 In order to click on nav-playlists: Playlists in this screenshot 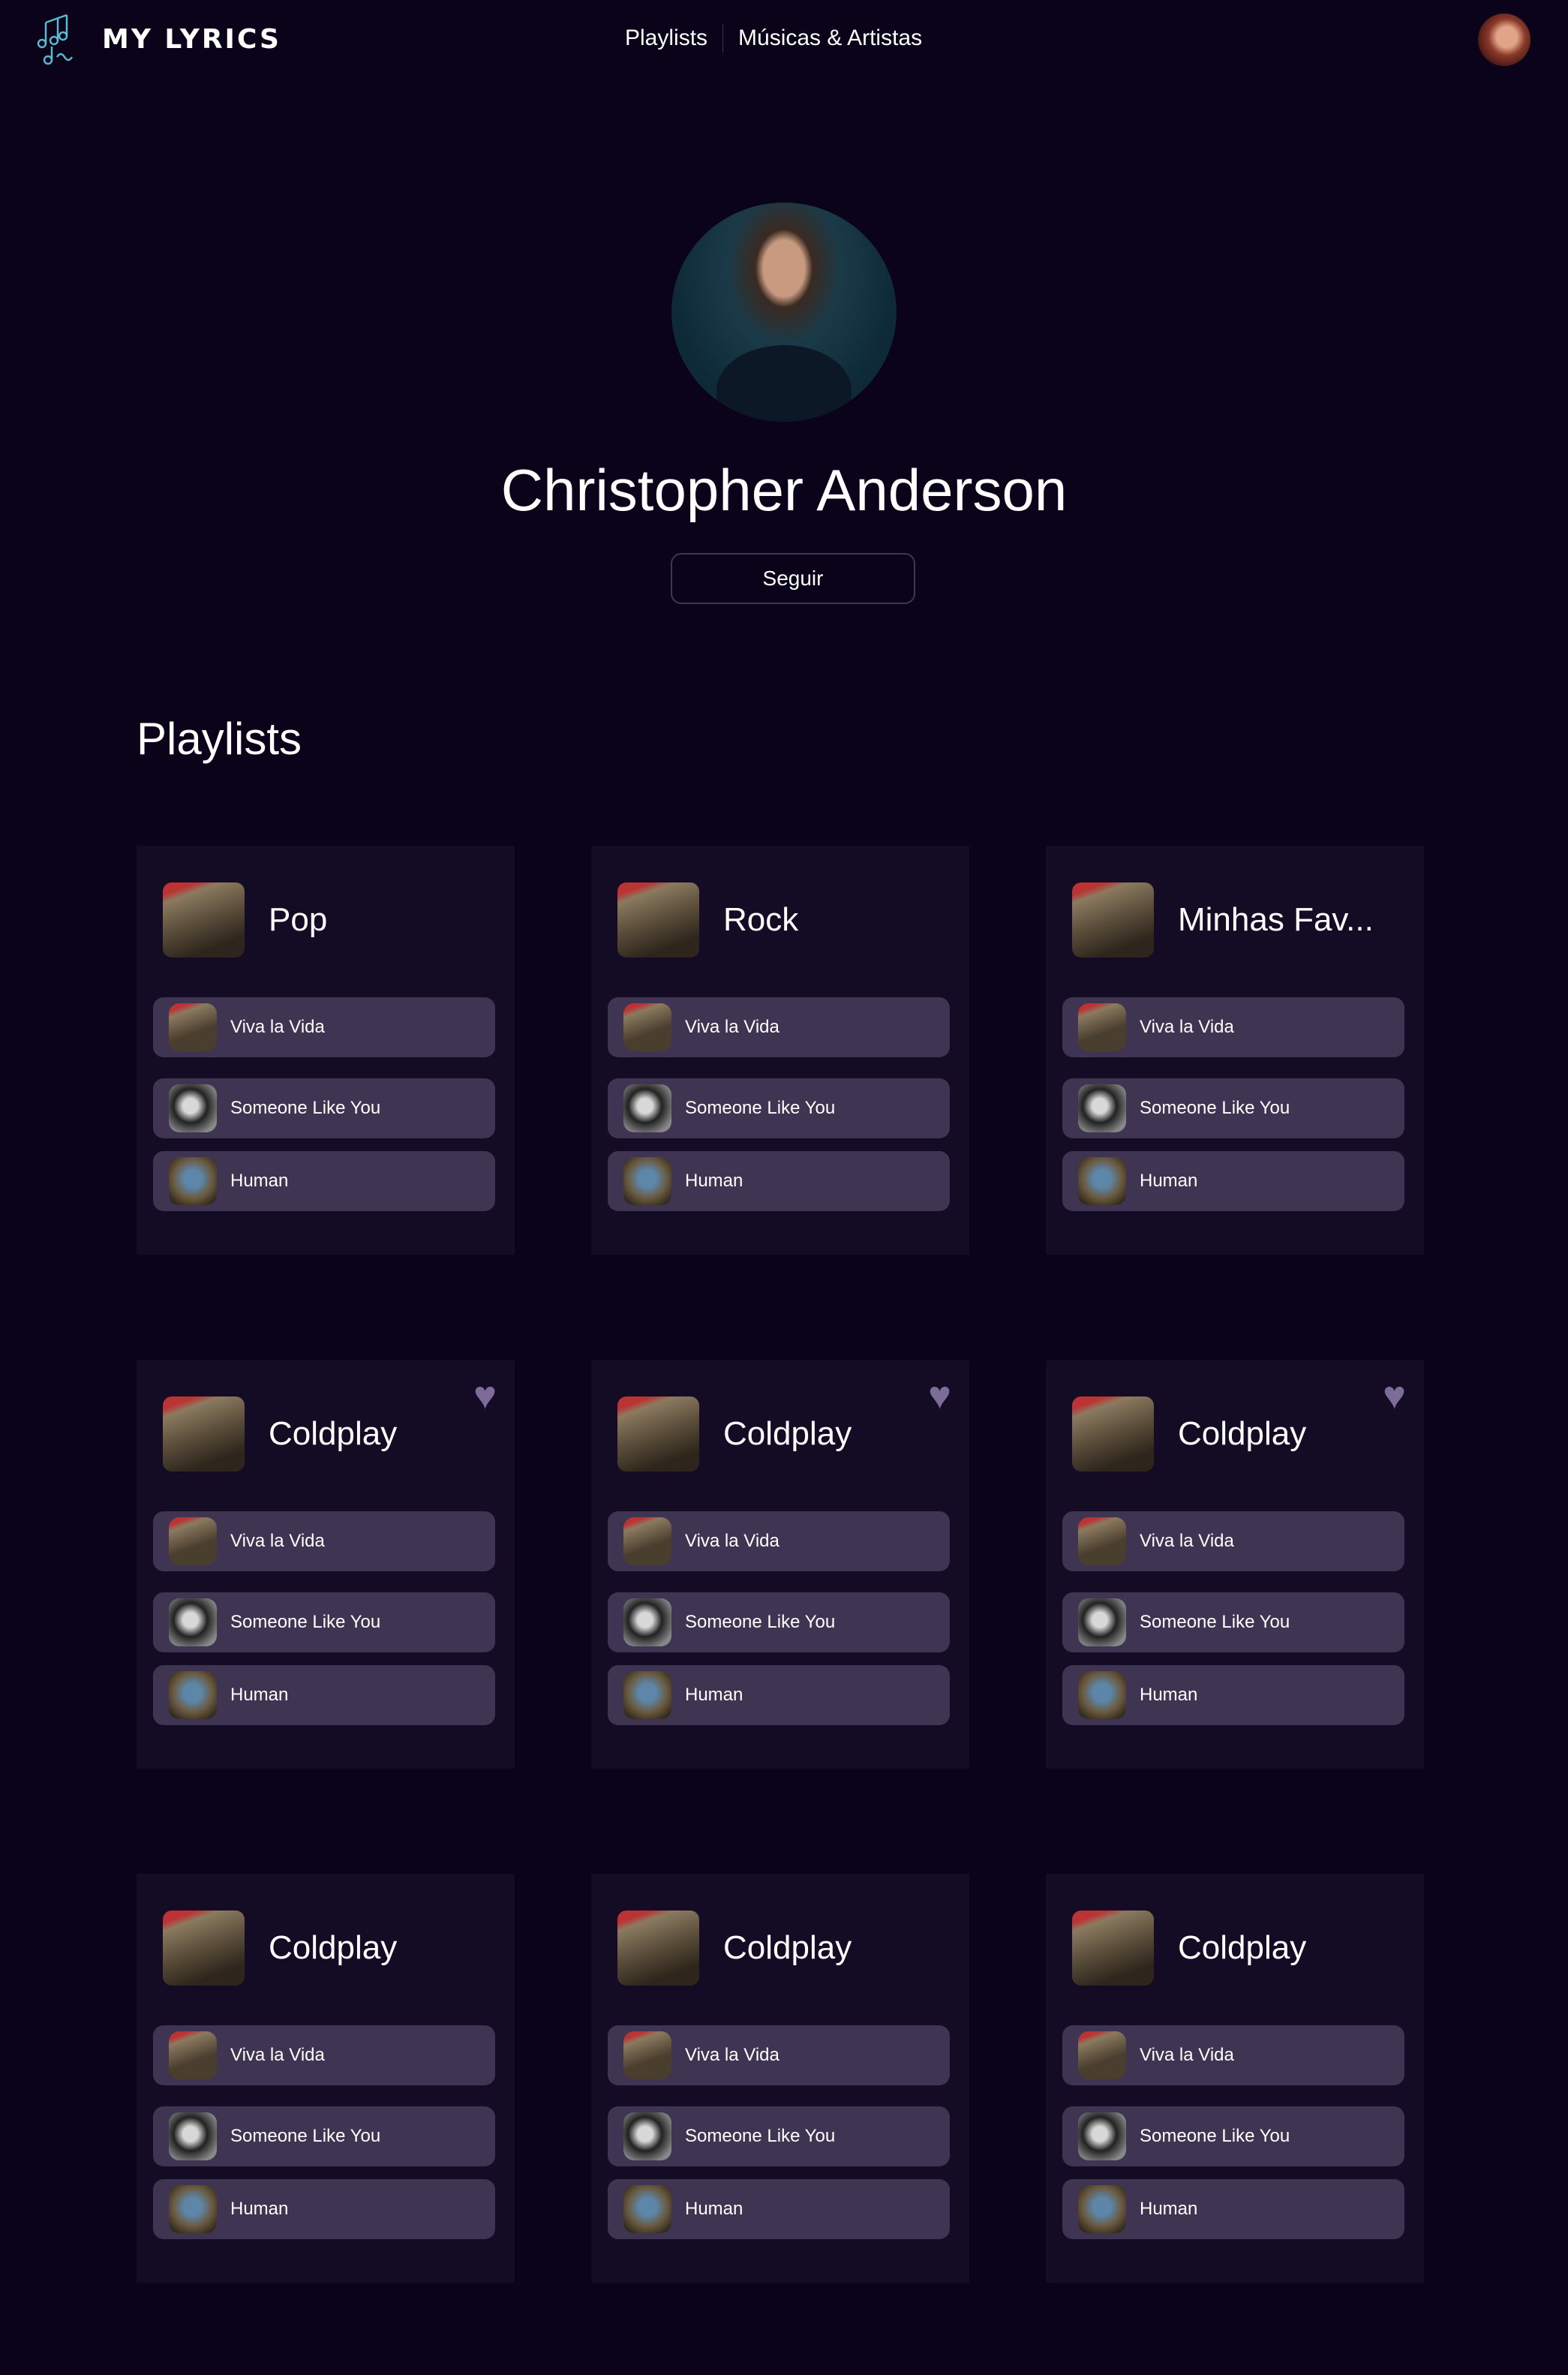, I will do `click(666, 38)`.